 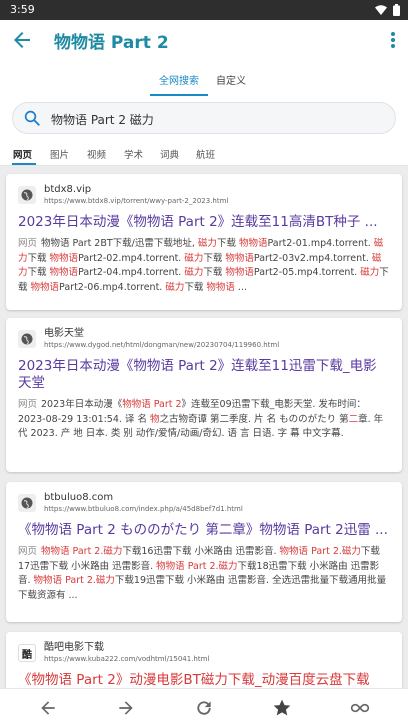 What do you see at coordinates (24, 164) in the screenshot?
I see `category-active-indicator` at bounding box center [24, 164].